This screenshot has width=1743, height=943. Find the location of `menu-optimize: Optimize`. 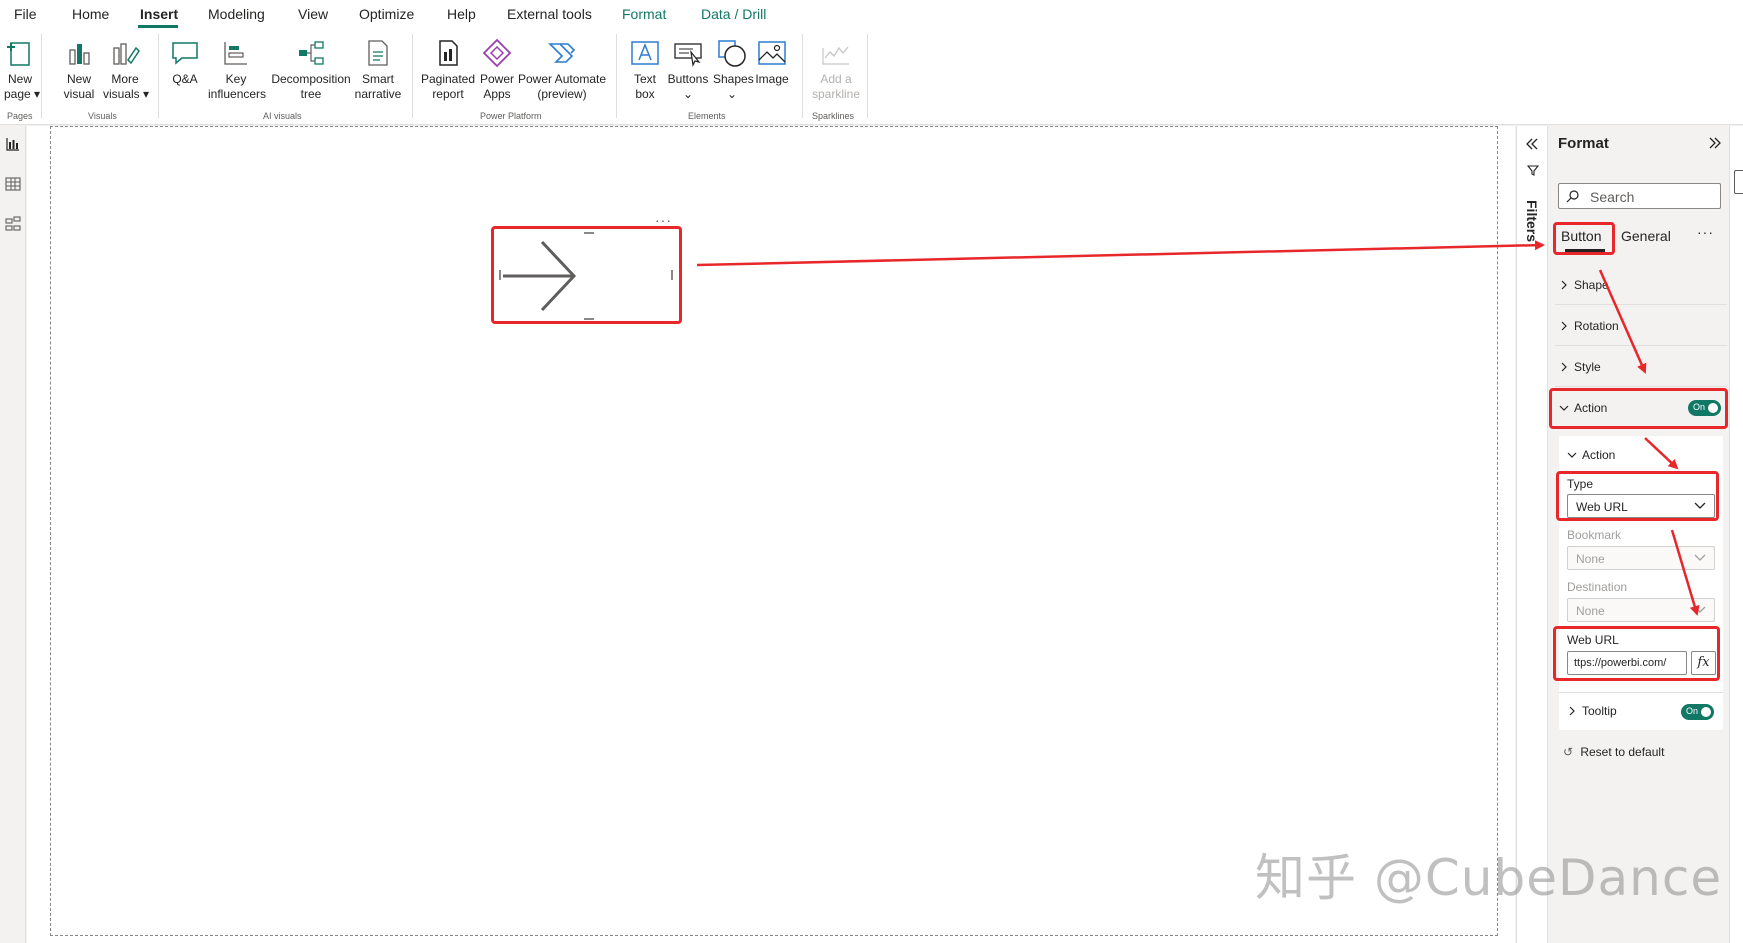

menu-optimize: Optimize is located at coordinates (386, 14).